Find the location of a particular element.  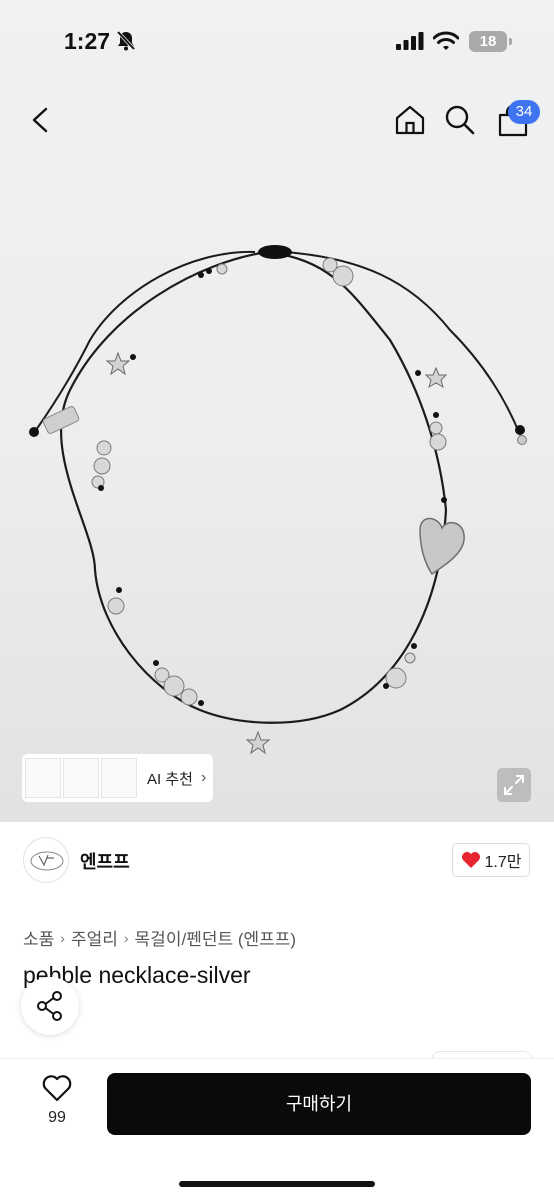

expand-image-button is located at coordinates (514, 785).